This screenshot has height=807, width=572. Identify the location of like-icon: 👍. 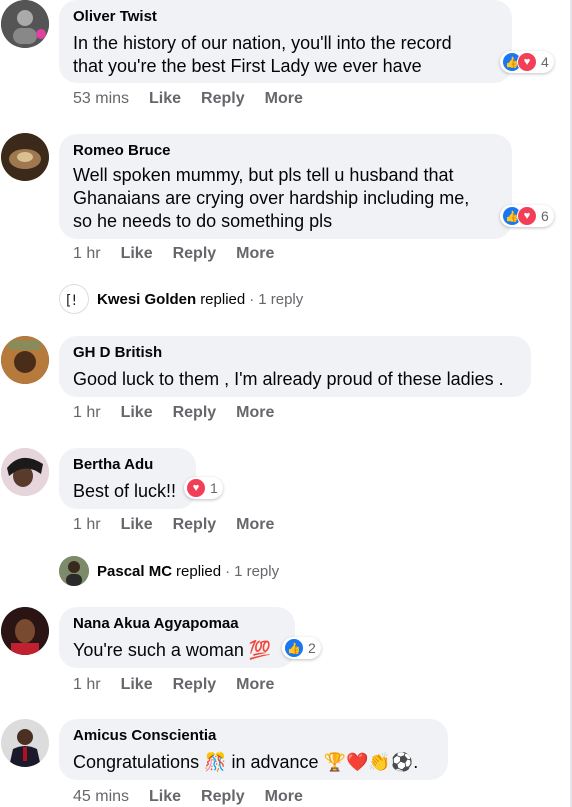
(294, 648).